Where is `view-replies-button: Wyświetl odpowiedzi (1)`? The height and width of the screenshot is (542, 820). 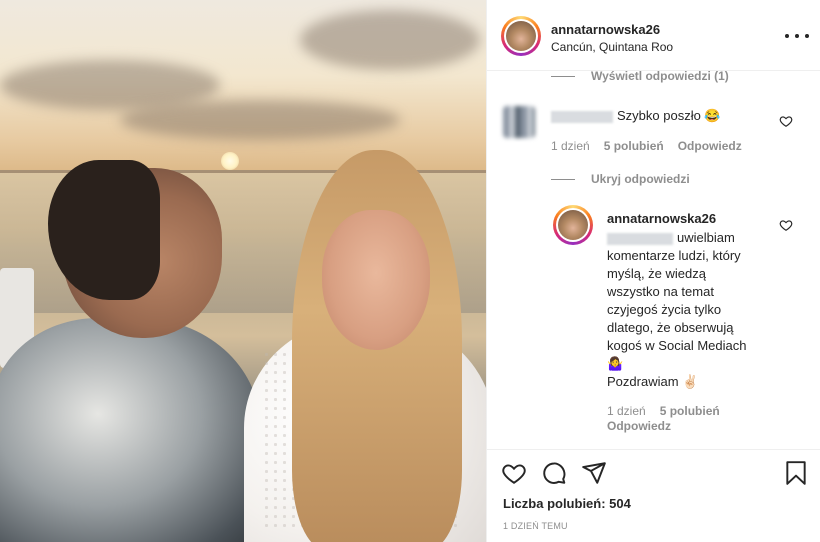 view-replies-button: Wyświetl odpowiedzi (1) is located at coordinates (640, 77).